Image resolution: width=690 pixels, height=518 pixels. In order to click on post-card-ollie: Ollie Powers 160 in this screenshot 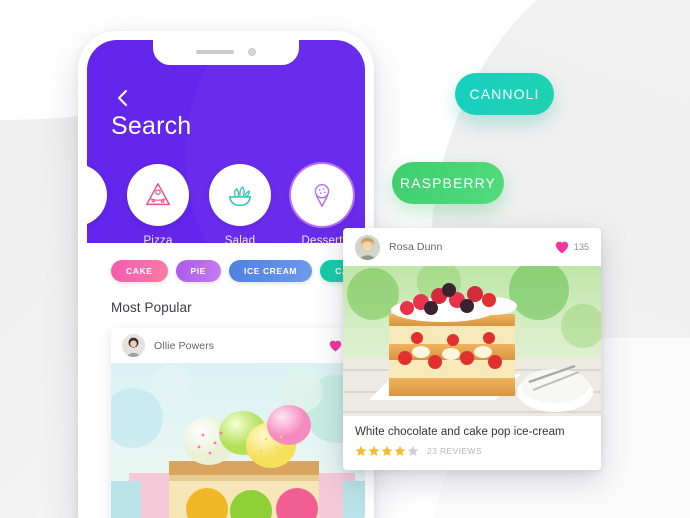, I will do `click(238, 423)`.